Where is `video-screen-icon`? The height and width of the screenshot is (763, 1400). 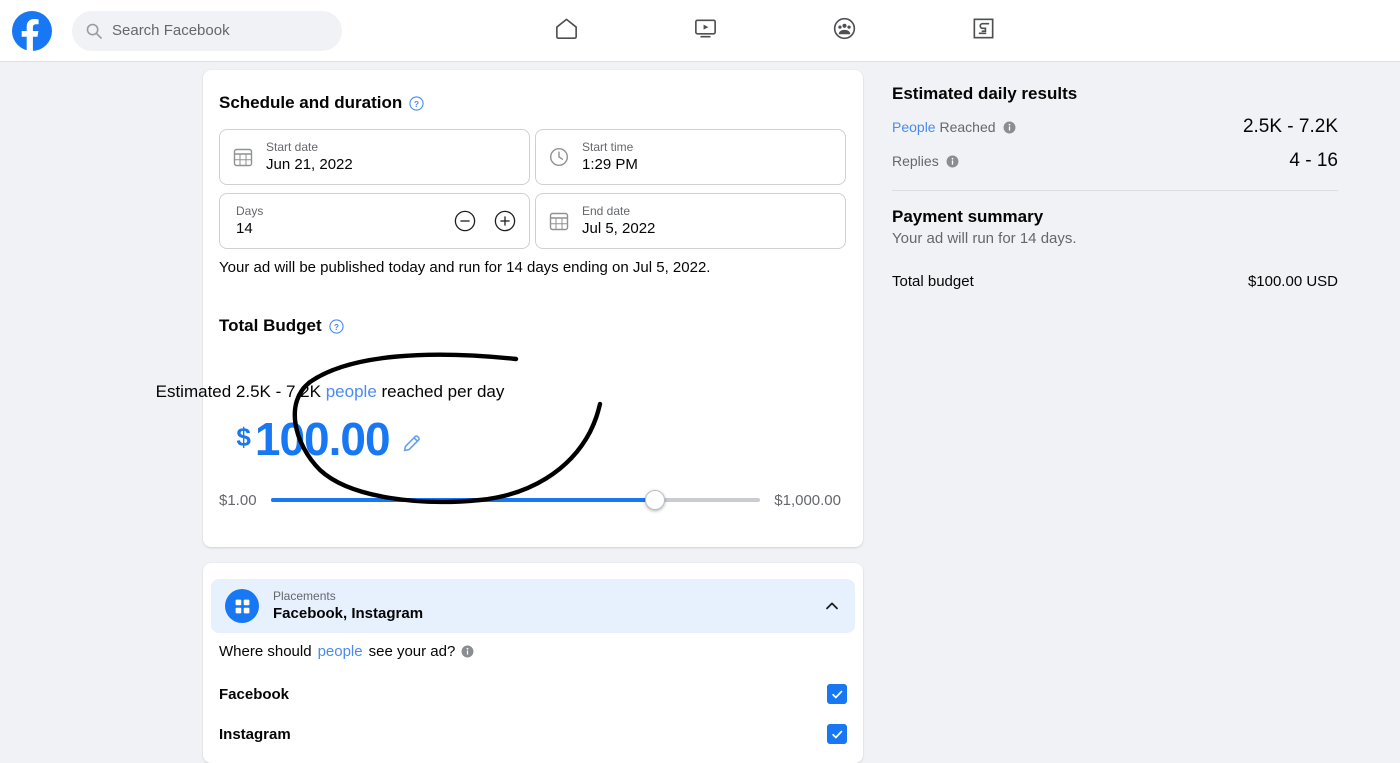
video-screen-icon is located at coordinates (705, 31).